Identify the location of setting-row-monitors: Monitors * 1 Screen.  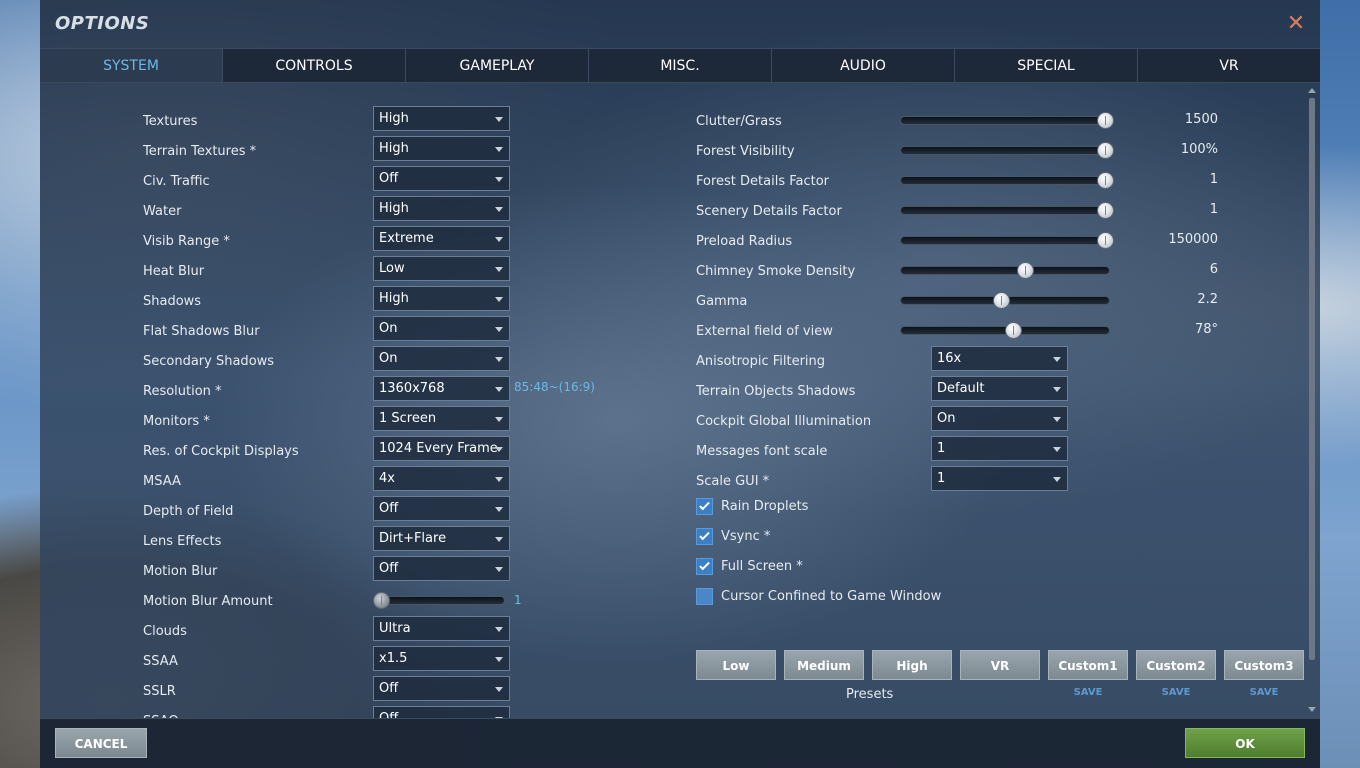
(340, 421).